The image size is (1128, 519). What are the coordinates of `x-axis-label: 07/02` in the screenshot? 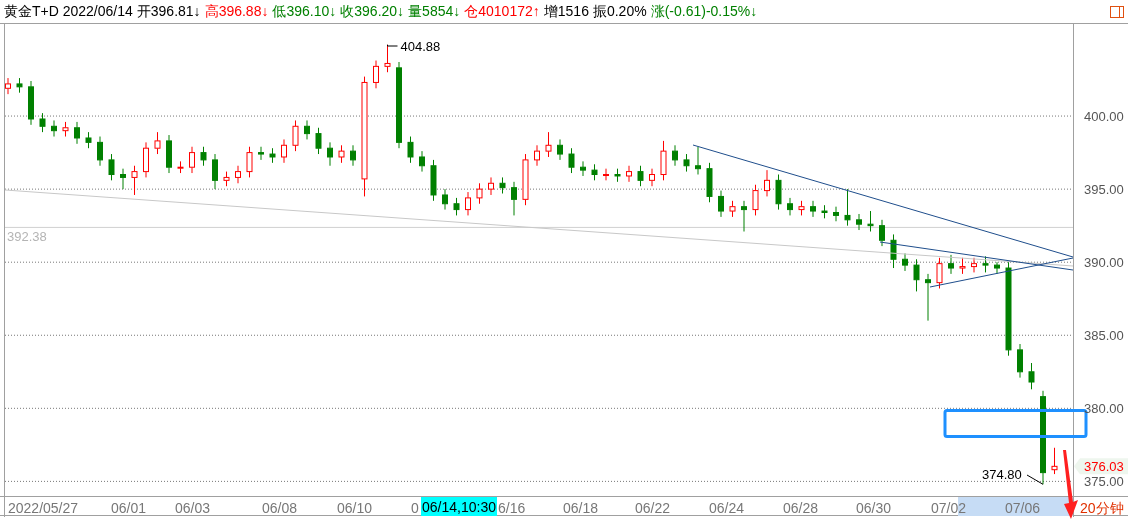 It's located at (949, 508).